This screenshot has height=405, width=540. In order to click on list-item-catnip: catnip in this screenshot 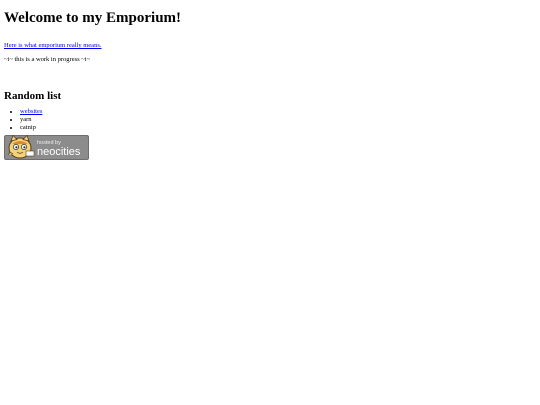, I will do `click(277, 128)`.